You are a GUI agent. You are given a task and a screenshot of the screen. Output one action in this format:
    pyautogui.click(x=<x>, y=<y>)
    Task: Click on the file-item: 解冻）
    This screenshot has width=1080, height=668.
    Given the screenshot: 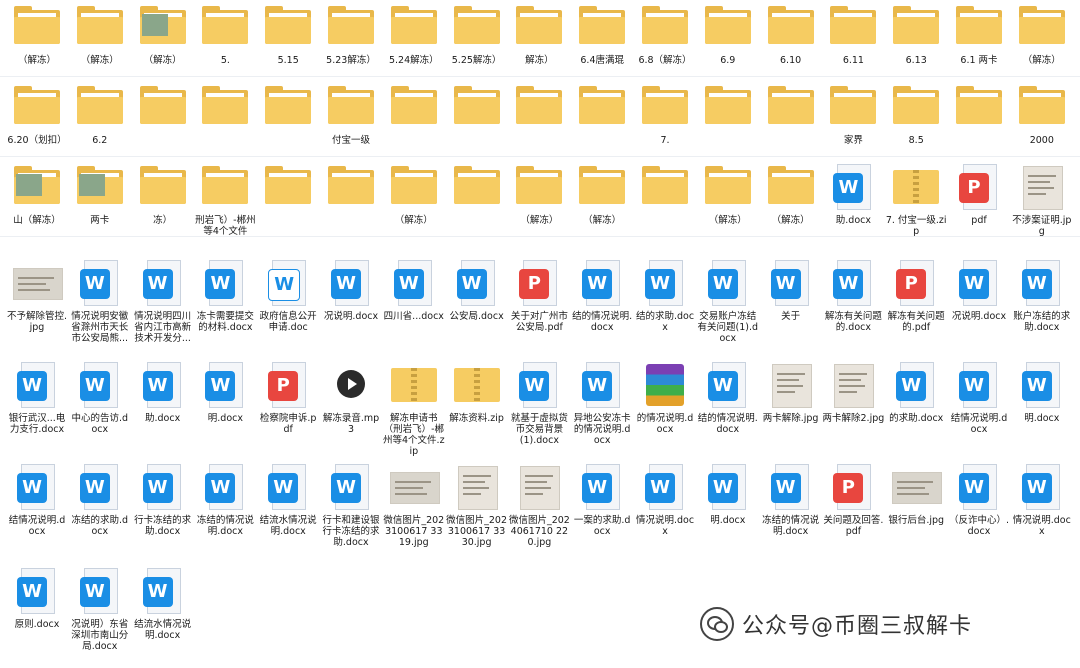 What is the action you would take?
    pyautogui.click(x=539, y=34)
    